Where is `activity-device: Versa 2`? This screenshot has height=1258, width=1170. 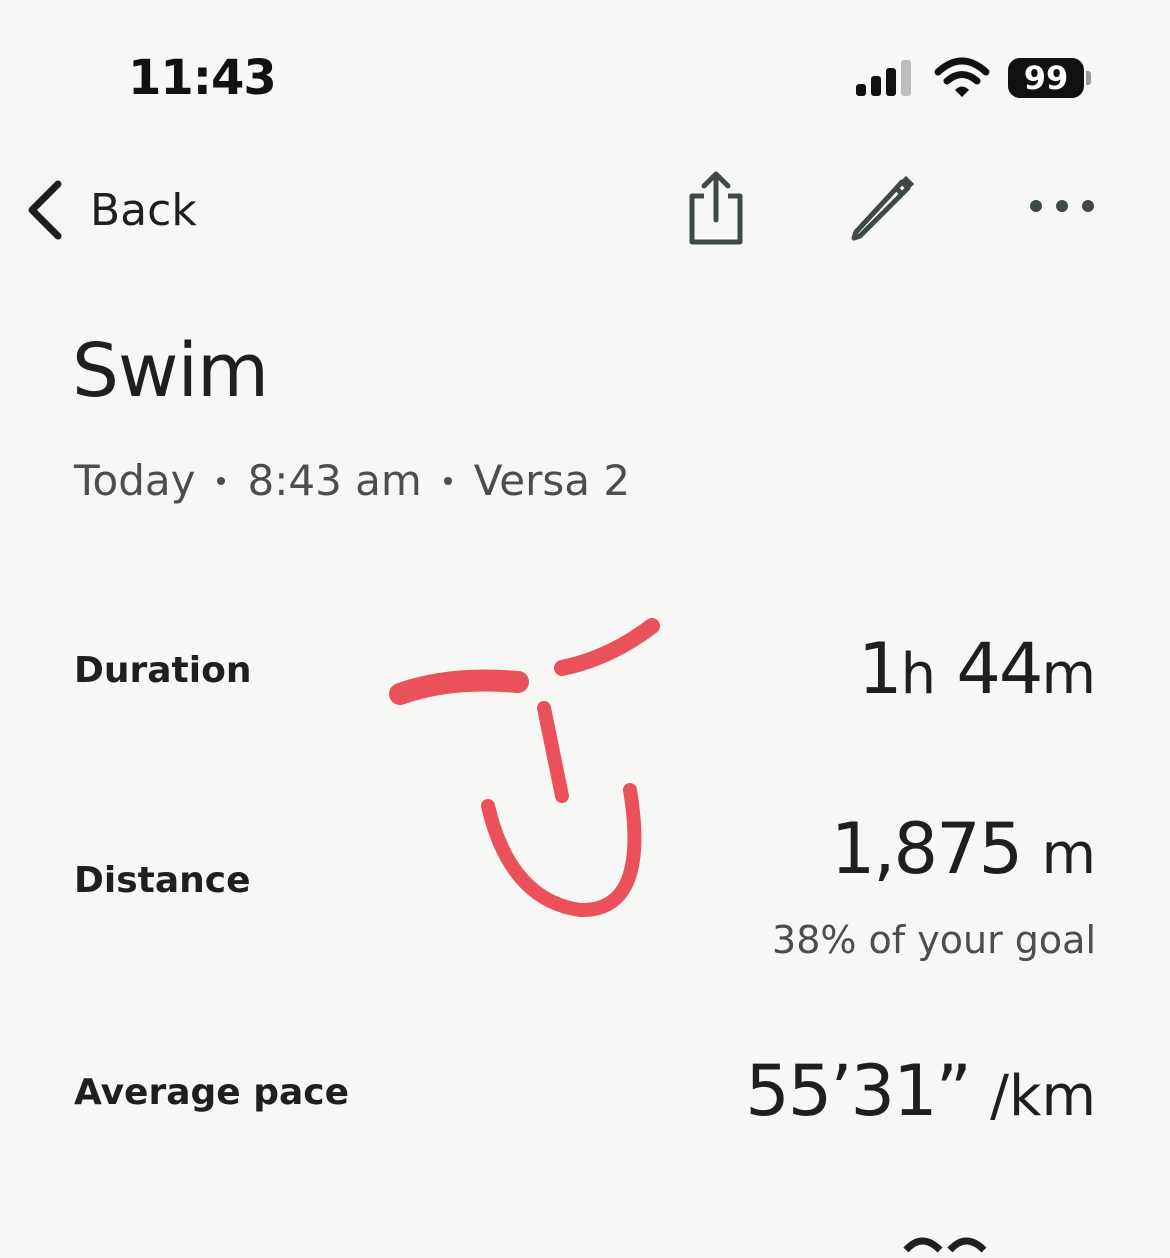
activity-device: Versa 2 is located at coordinates (552, 480).